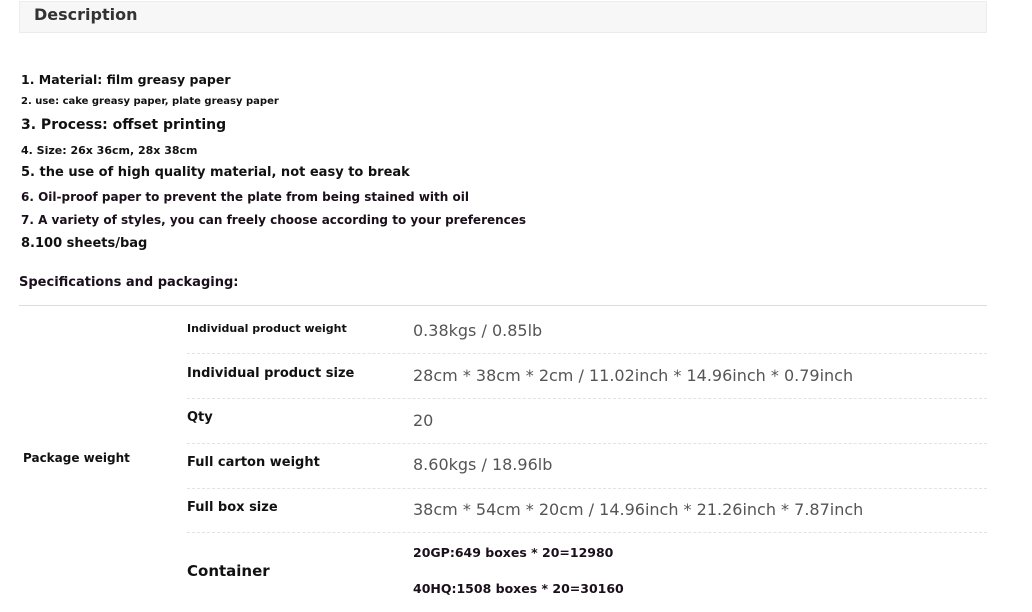 The height and width of the screenshot is (612, 1032). What do you see at coordinates (253, 462) in the screenshot?
I see `spec-label-full-carton-weight: Full carton weight` at bounding box center [253, 462].